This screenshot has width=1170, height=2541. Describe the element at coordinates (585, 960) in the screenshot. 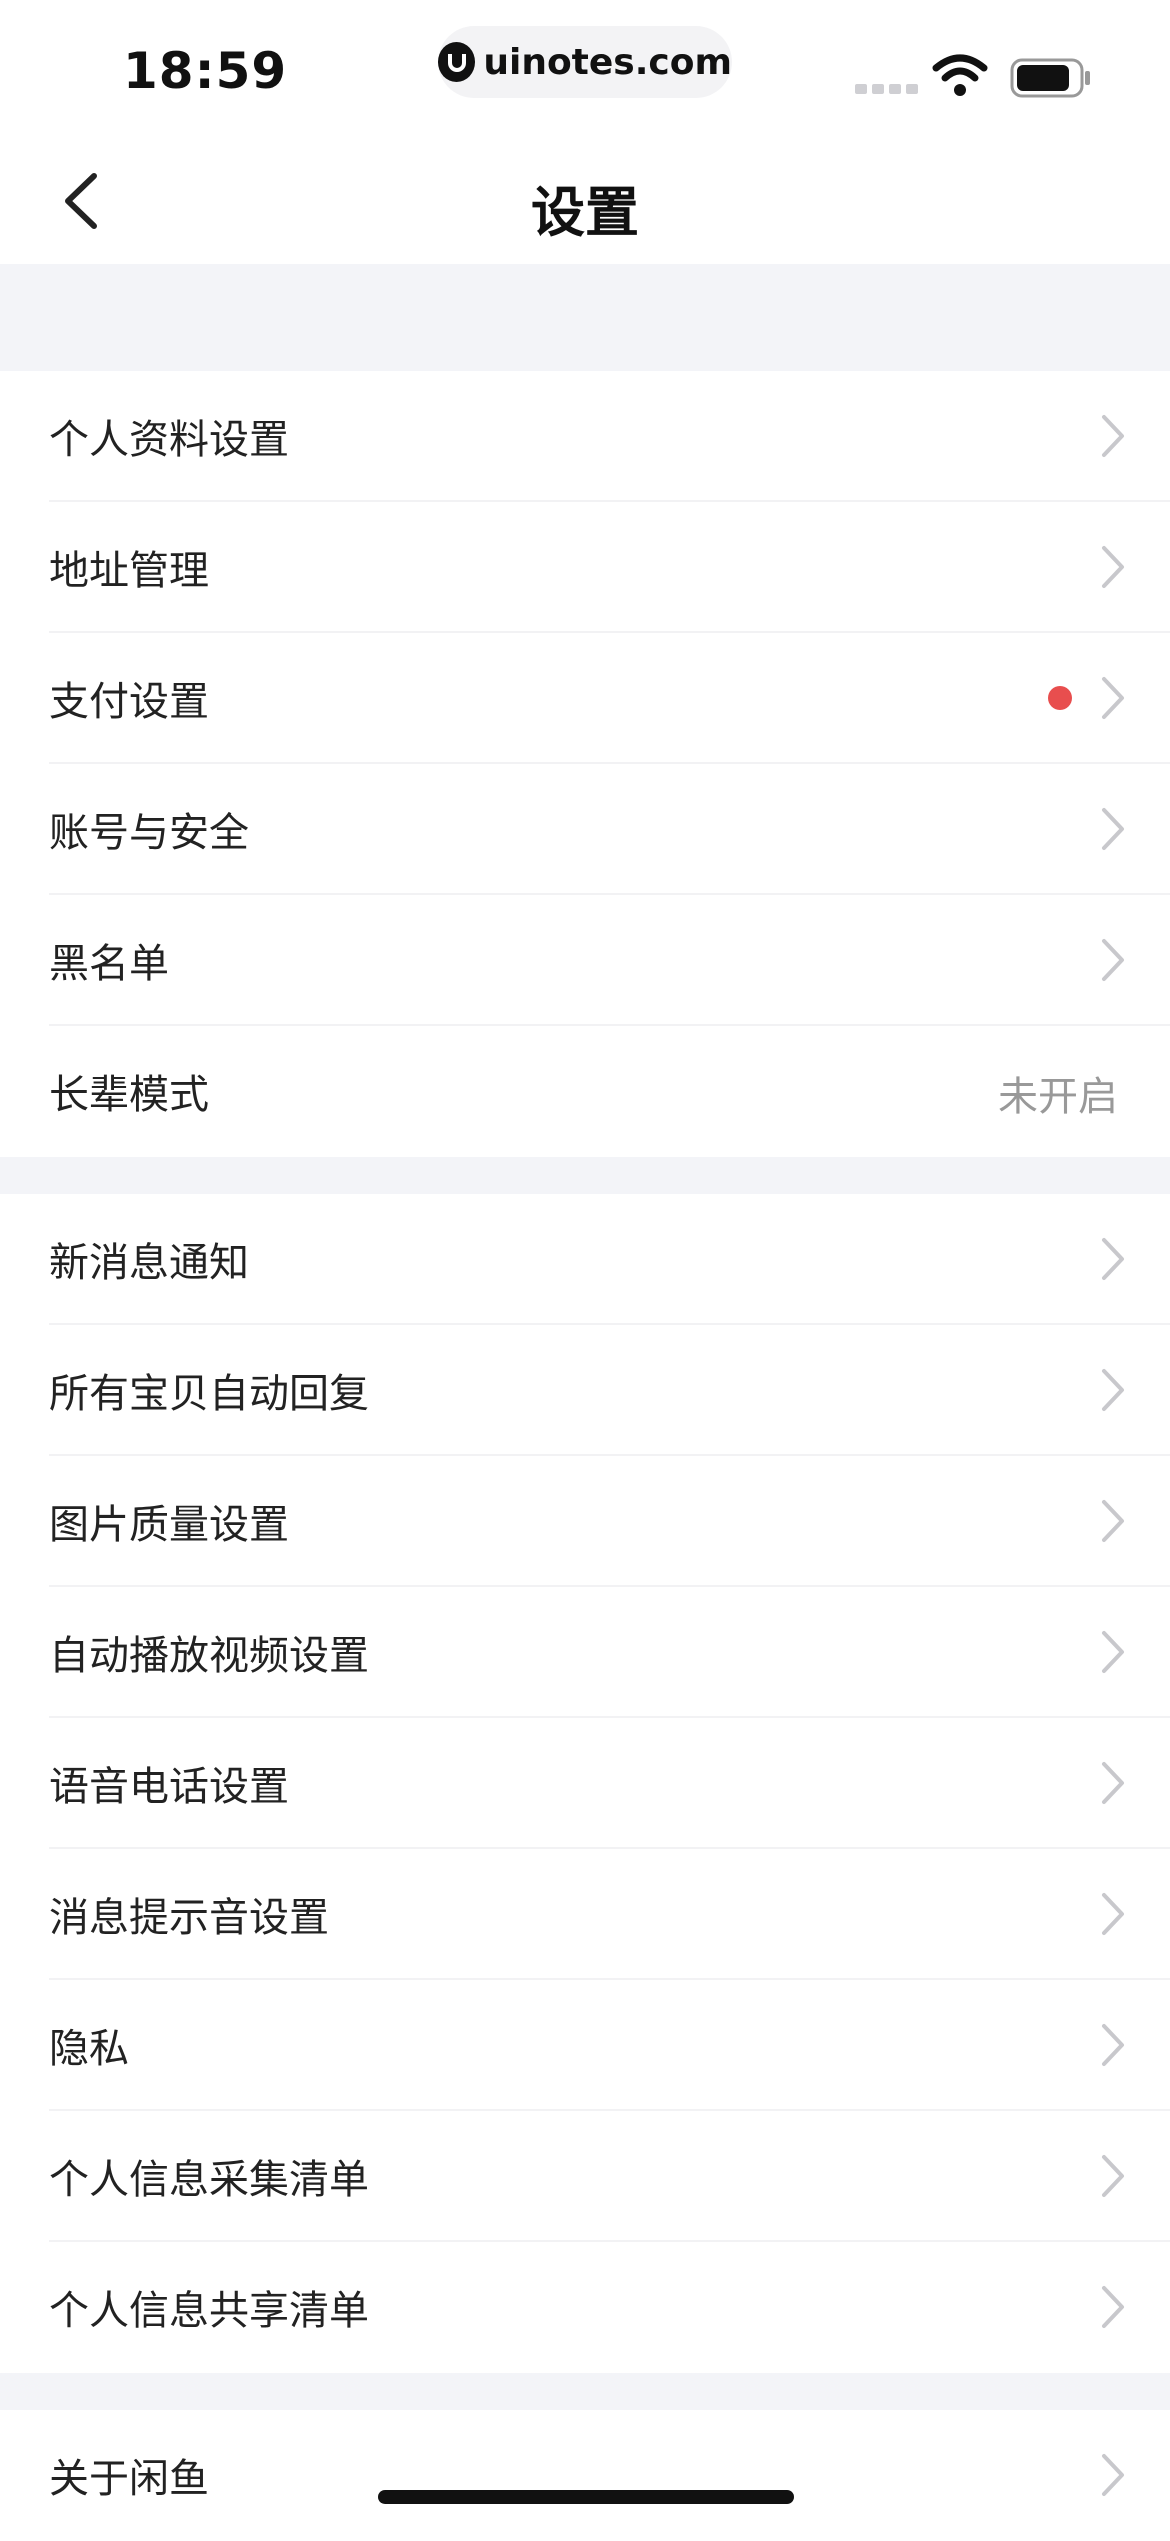

I see `settings-item-blacklist: 黑名单` at that location.